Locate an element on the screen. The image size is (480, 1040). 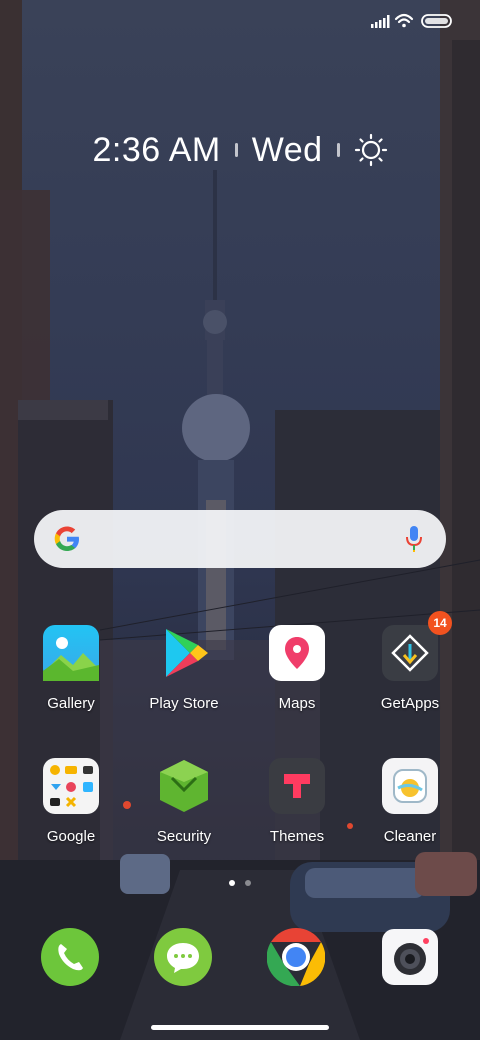
app-security: Security is located at coordinates (184, 801).